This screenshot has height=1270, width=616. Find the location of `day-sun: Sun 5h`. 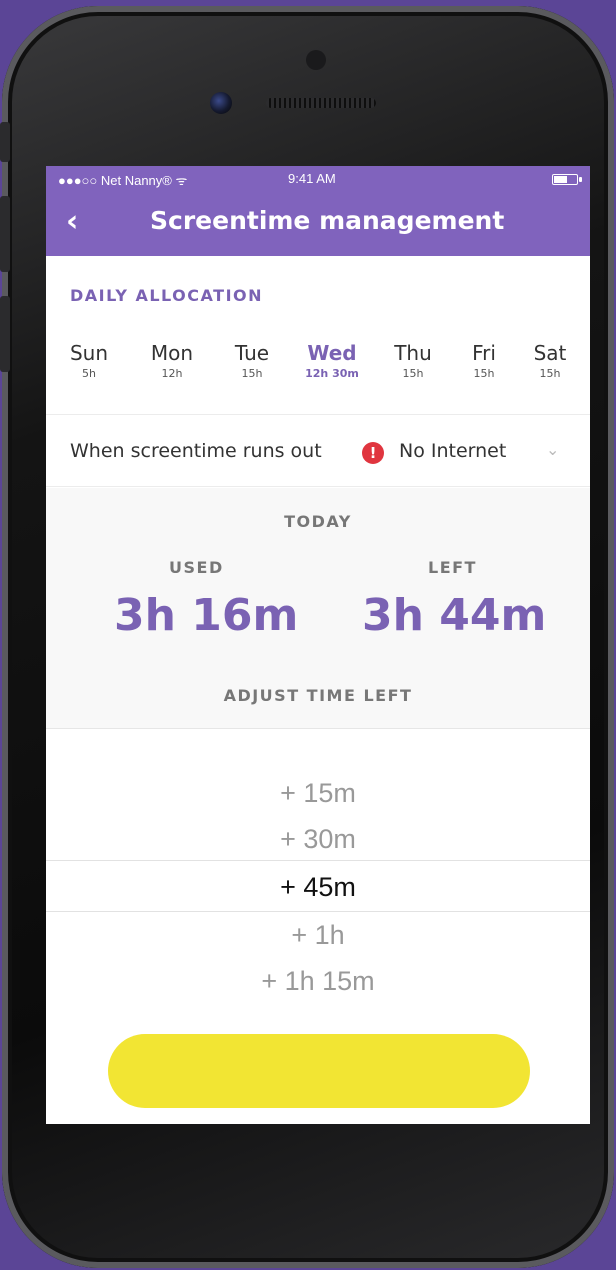

day-sun: Sun 5h is located at coordinates (89, 360).